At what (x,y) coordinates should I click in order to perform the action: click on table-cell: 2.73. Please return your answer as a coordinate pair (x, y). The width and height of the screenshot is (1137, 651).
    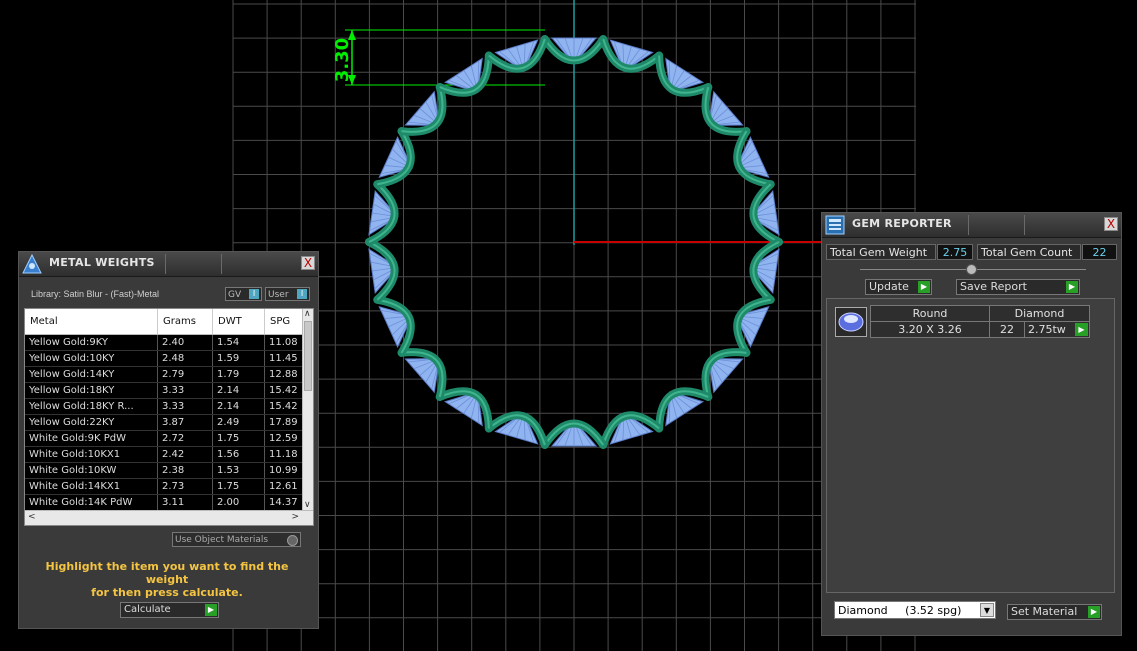
    Looking at the image, I should click on (185, 486).